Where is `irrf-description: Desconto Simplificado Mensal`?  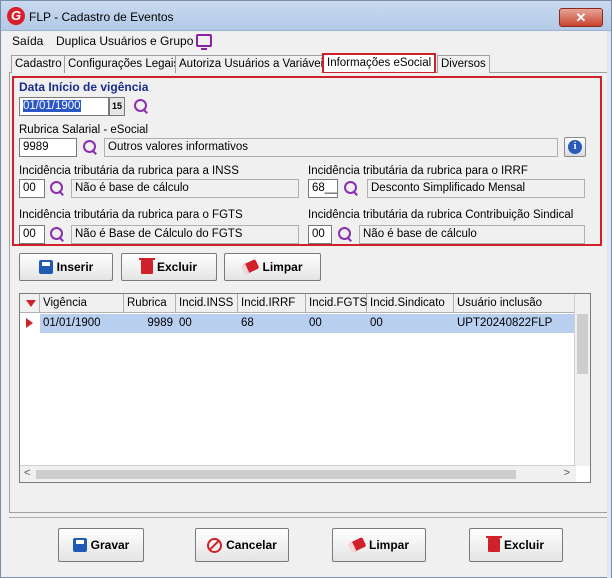 irrf-description: Desconto Simplificado Mensal is located at coordinates (476, 188).